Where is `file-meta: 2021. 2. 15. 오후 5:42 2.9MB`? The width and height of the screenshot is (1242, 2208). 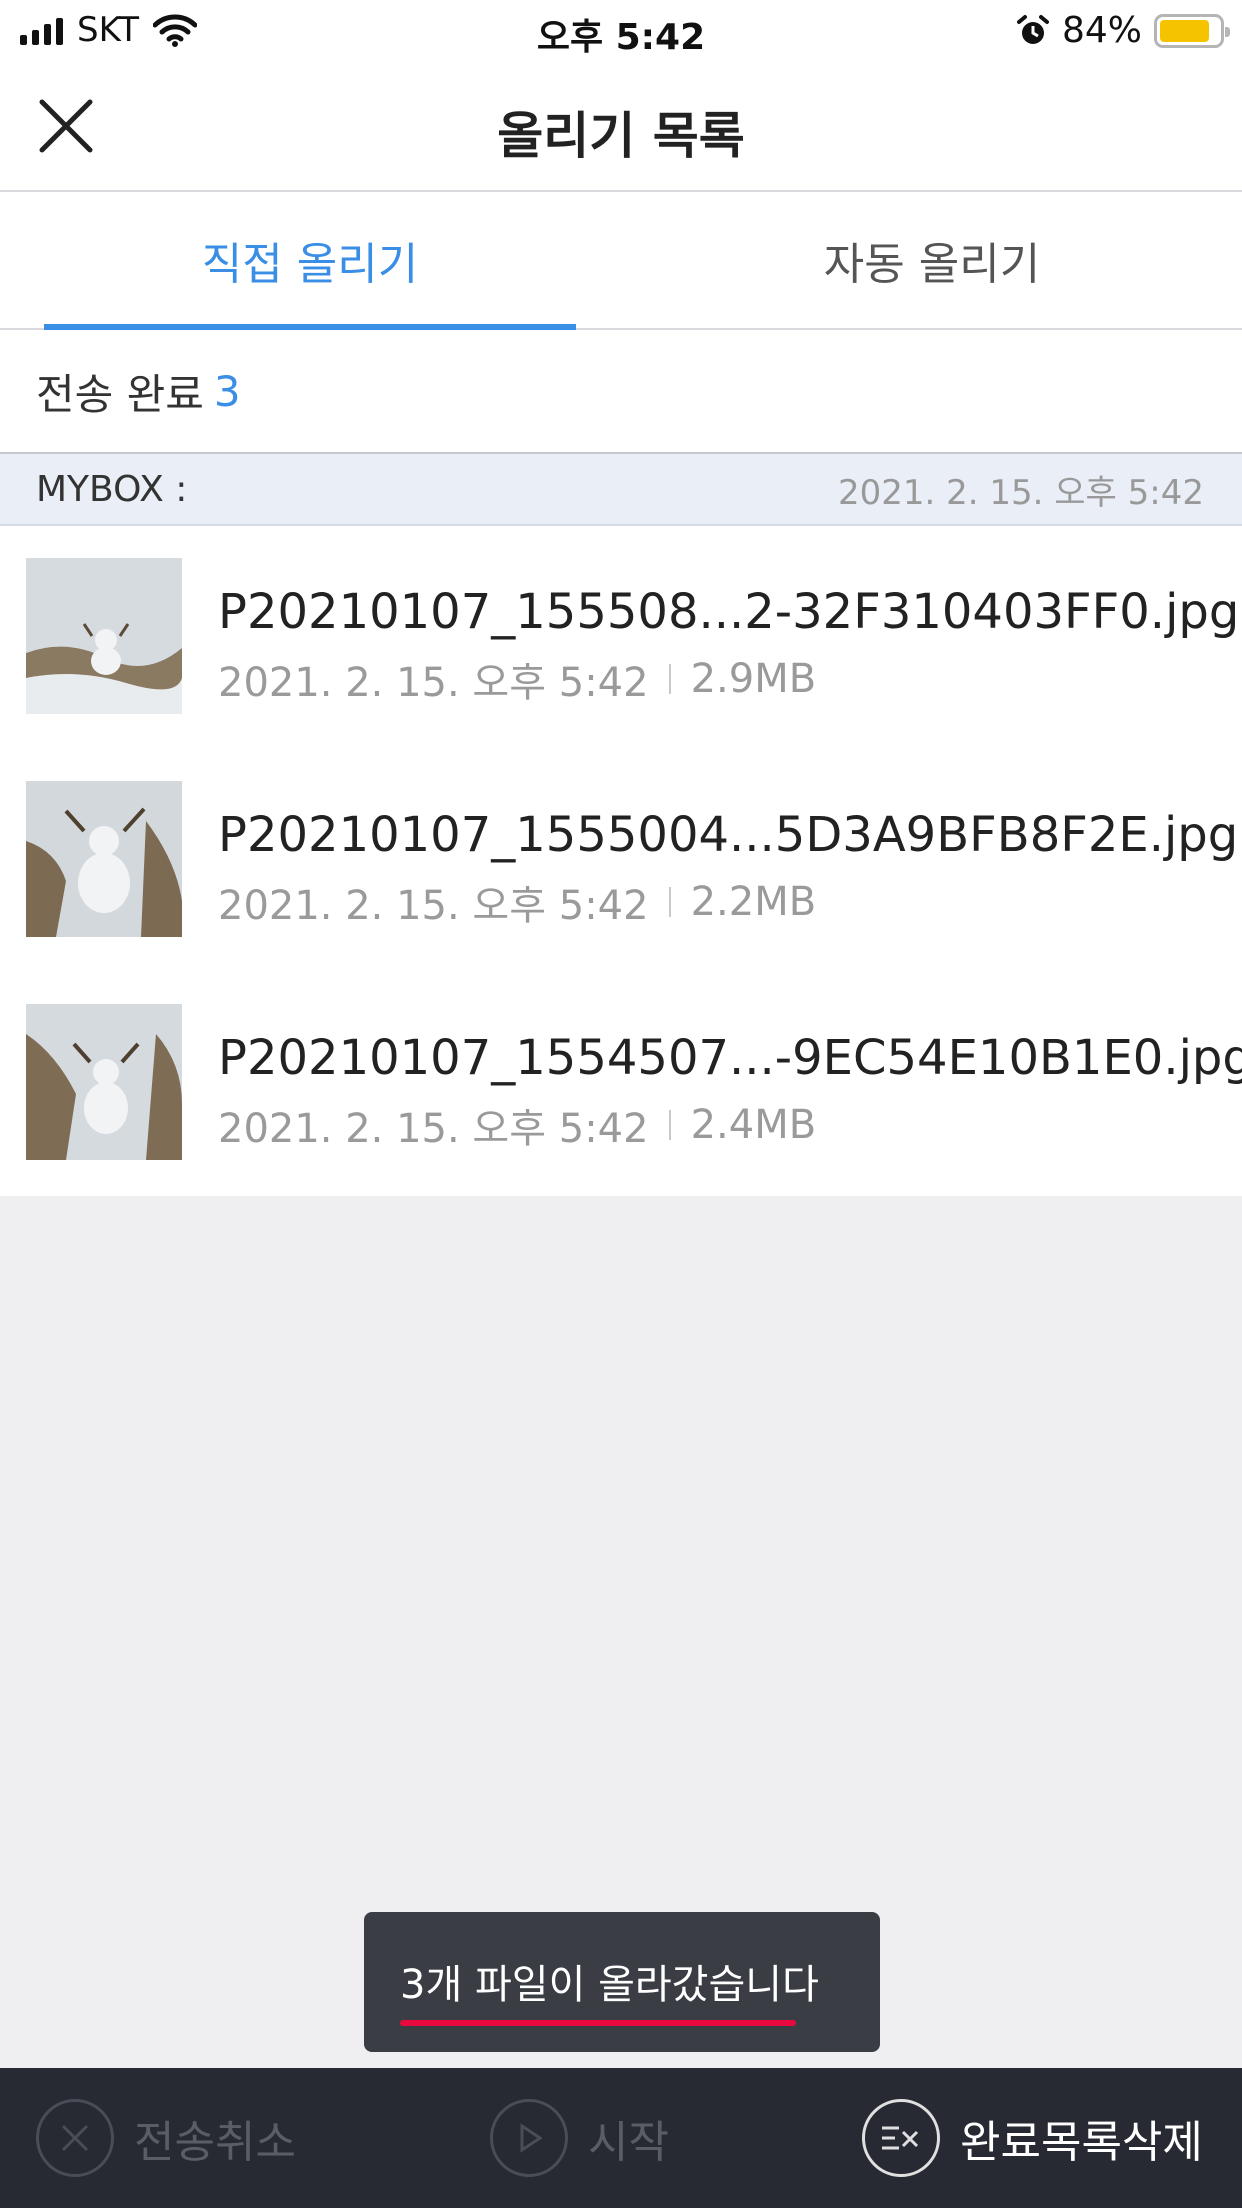 file-meta: 2021. 2. 15. 오후 5:42 2.9MB is located at coordinates (517, 679).